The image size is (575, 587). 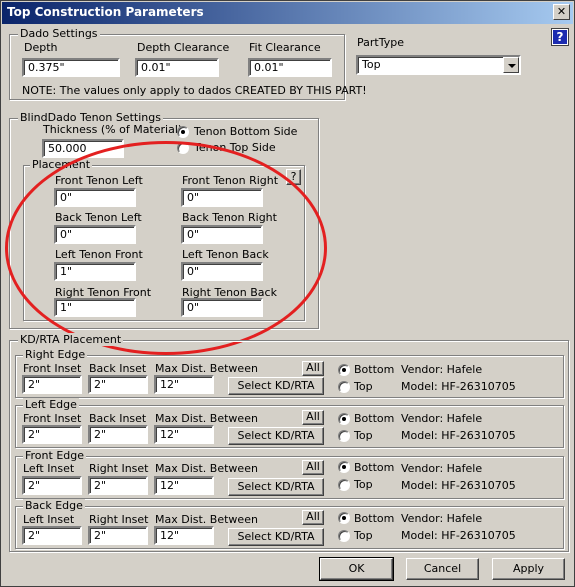 I want to click on tenon-bottom-label: Tenon Bottom Side, so click(x=246, y=131).